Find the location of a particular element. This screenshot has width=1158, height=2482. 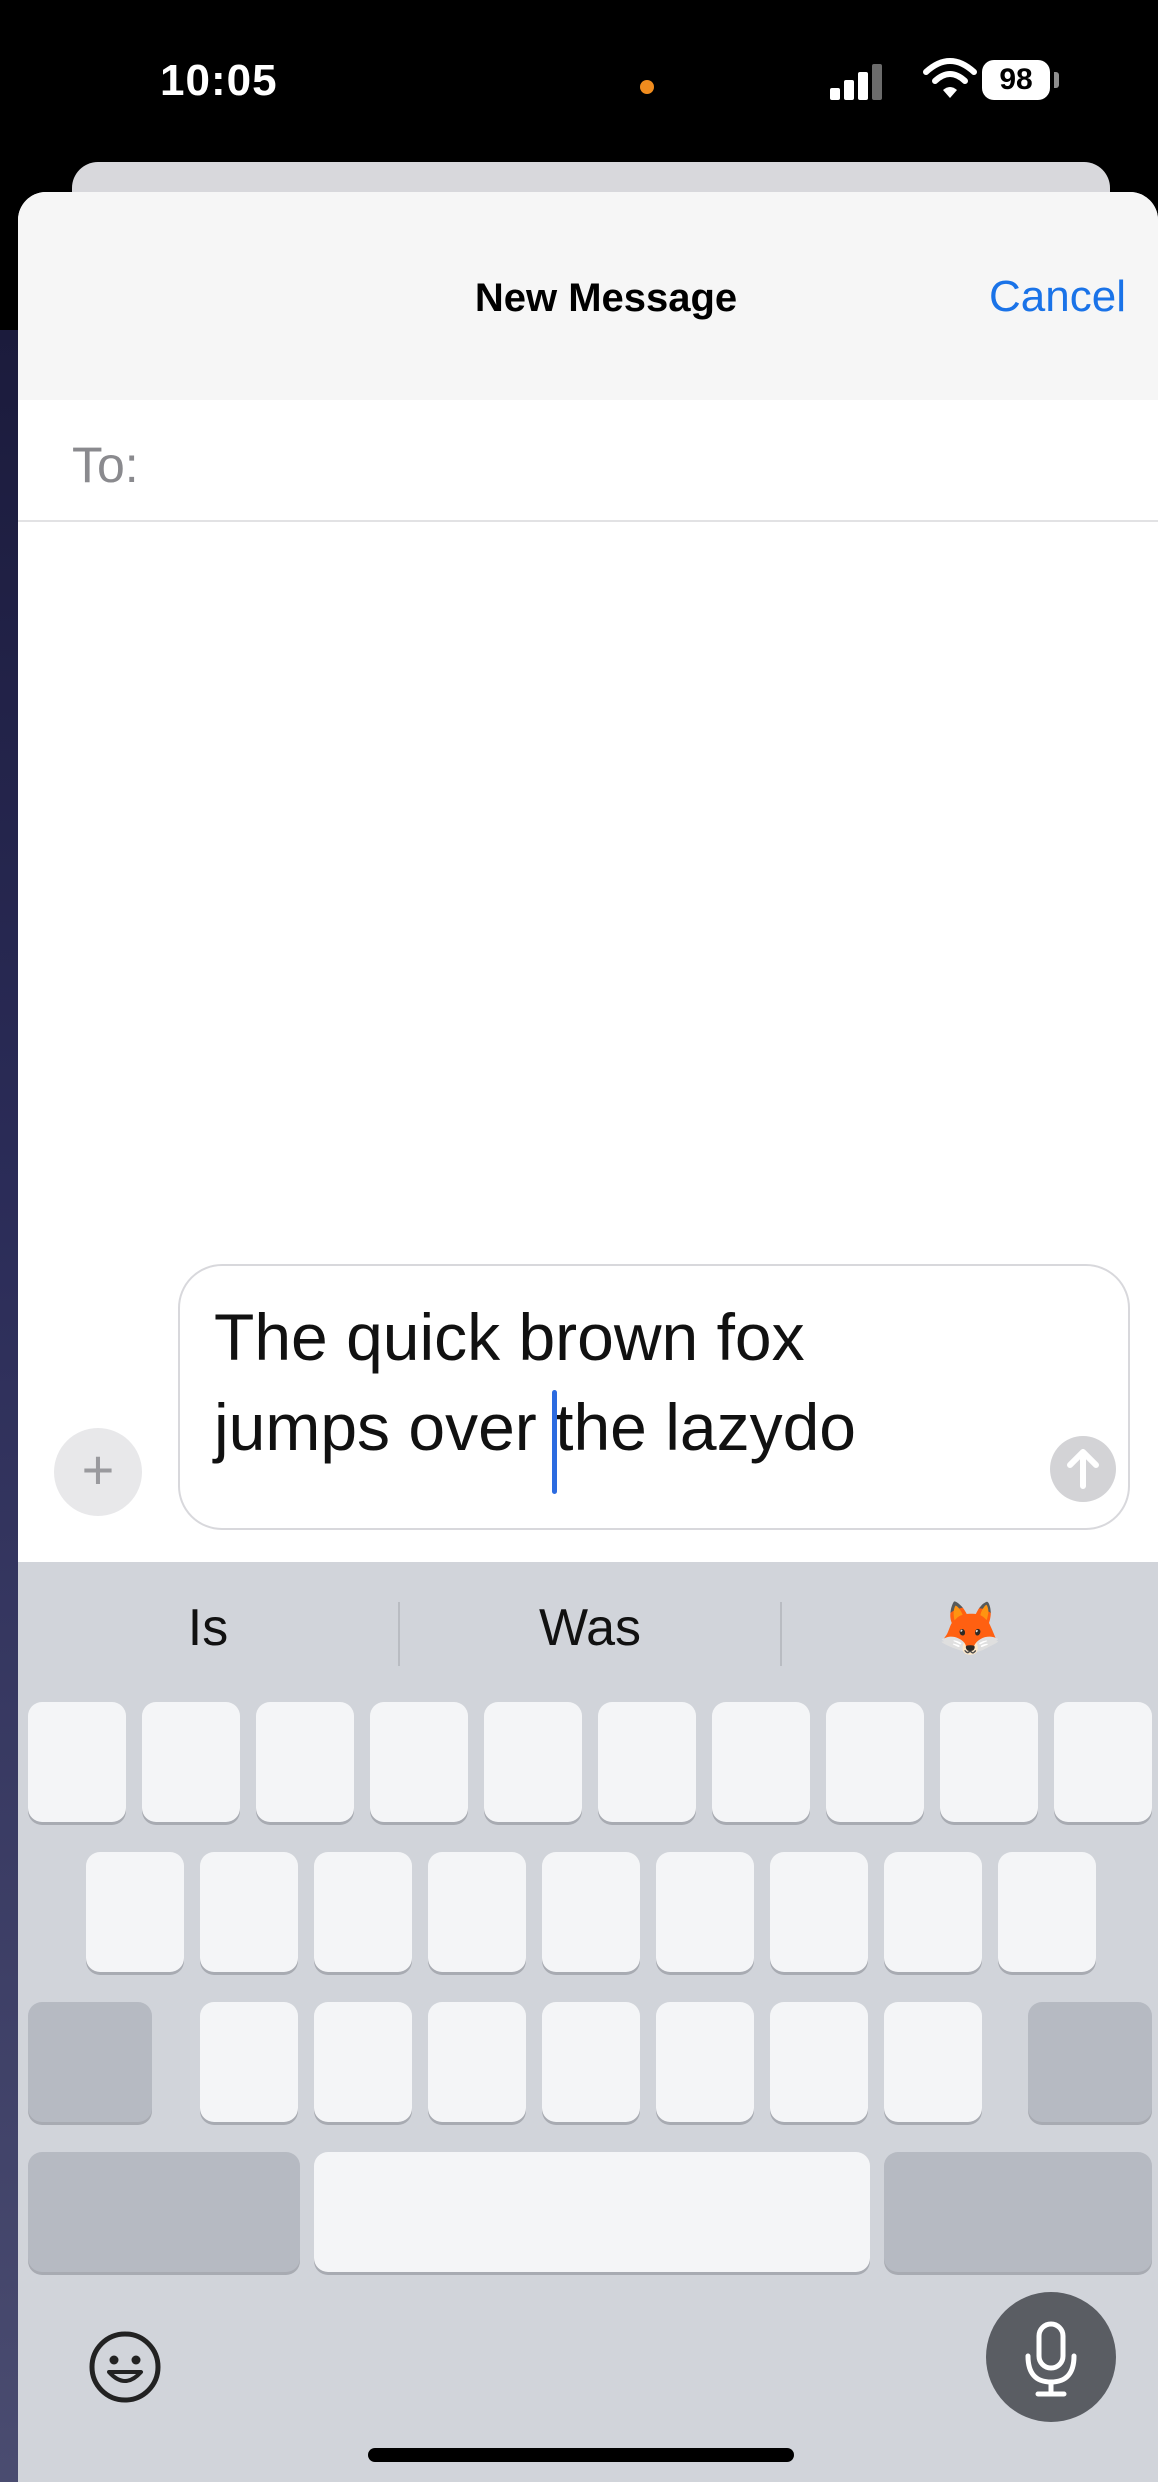

recording-indicator-dot is located at coordinates (647, 87).